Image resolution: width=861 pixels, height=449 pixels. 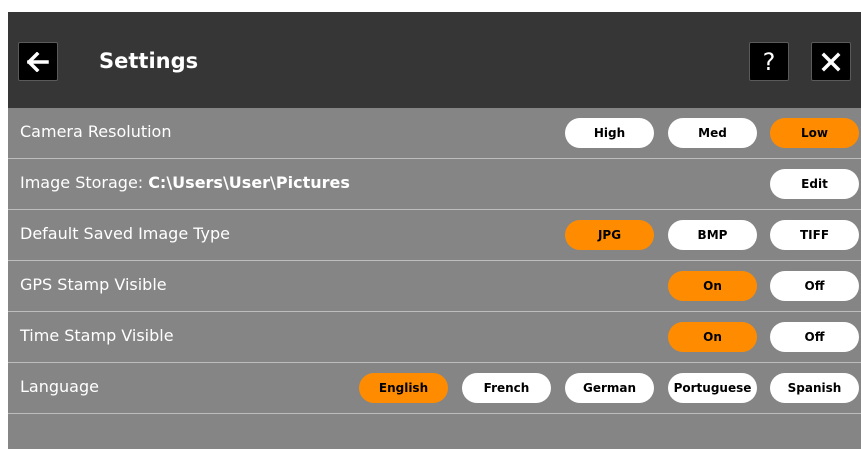 What do you see at coordinates (814, 184) in the screenshot?
I see `edit-storage-button: Edit` at bounding box center [814, 184].